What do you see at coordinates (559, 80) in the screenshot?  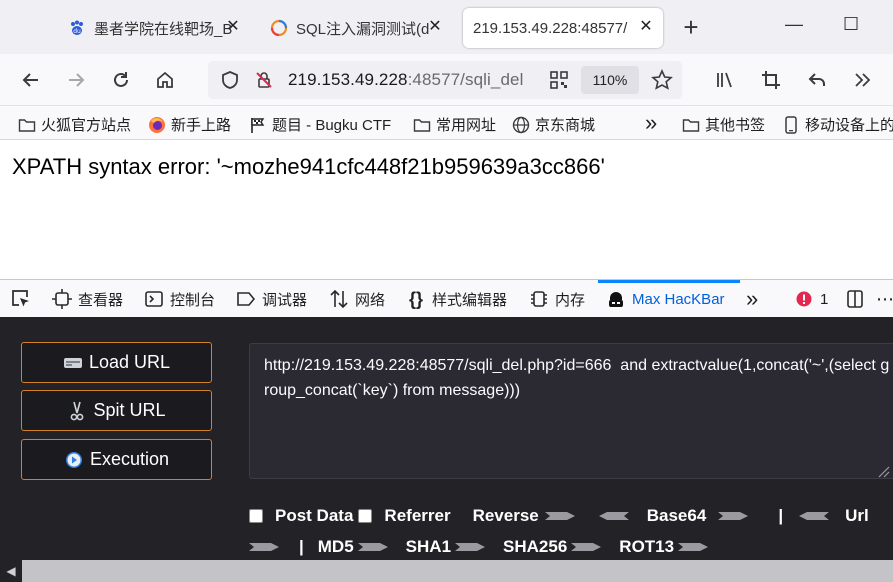 I see `qr-code-icon` at bounding box center [559, 80].